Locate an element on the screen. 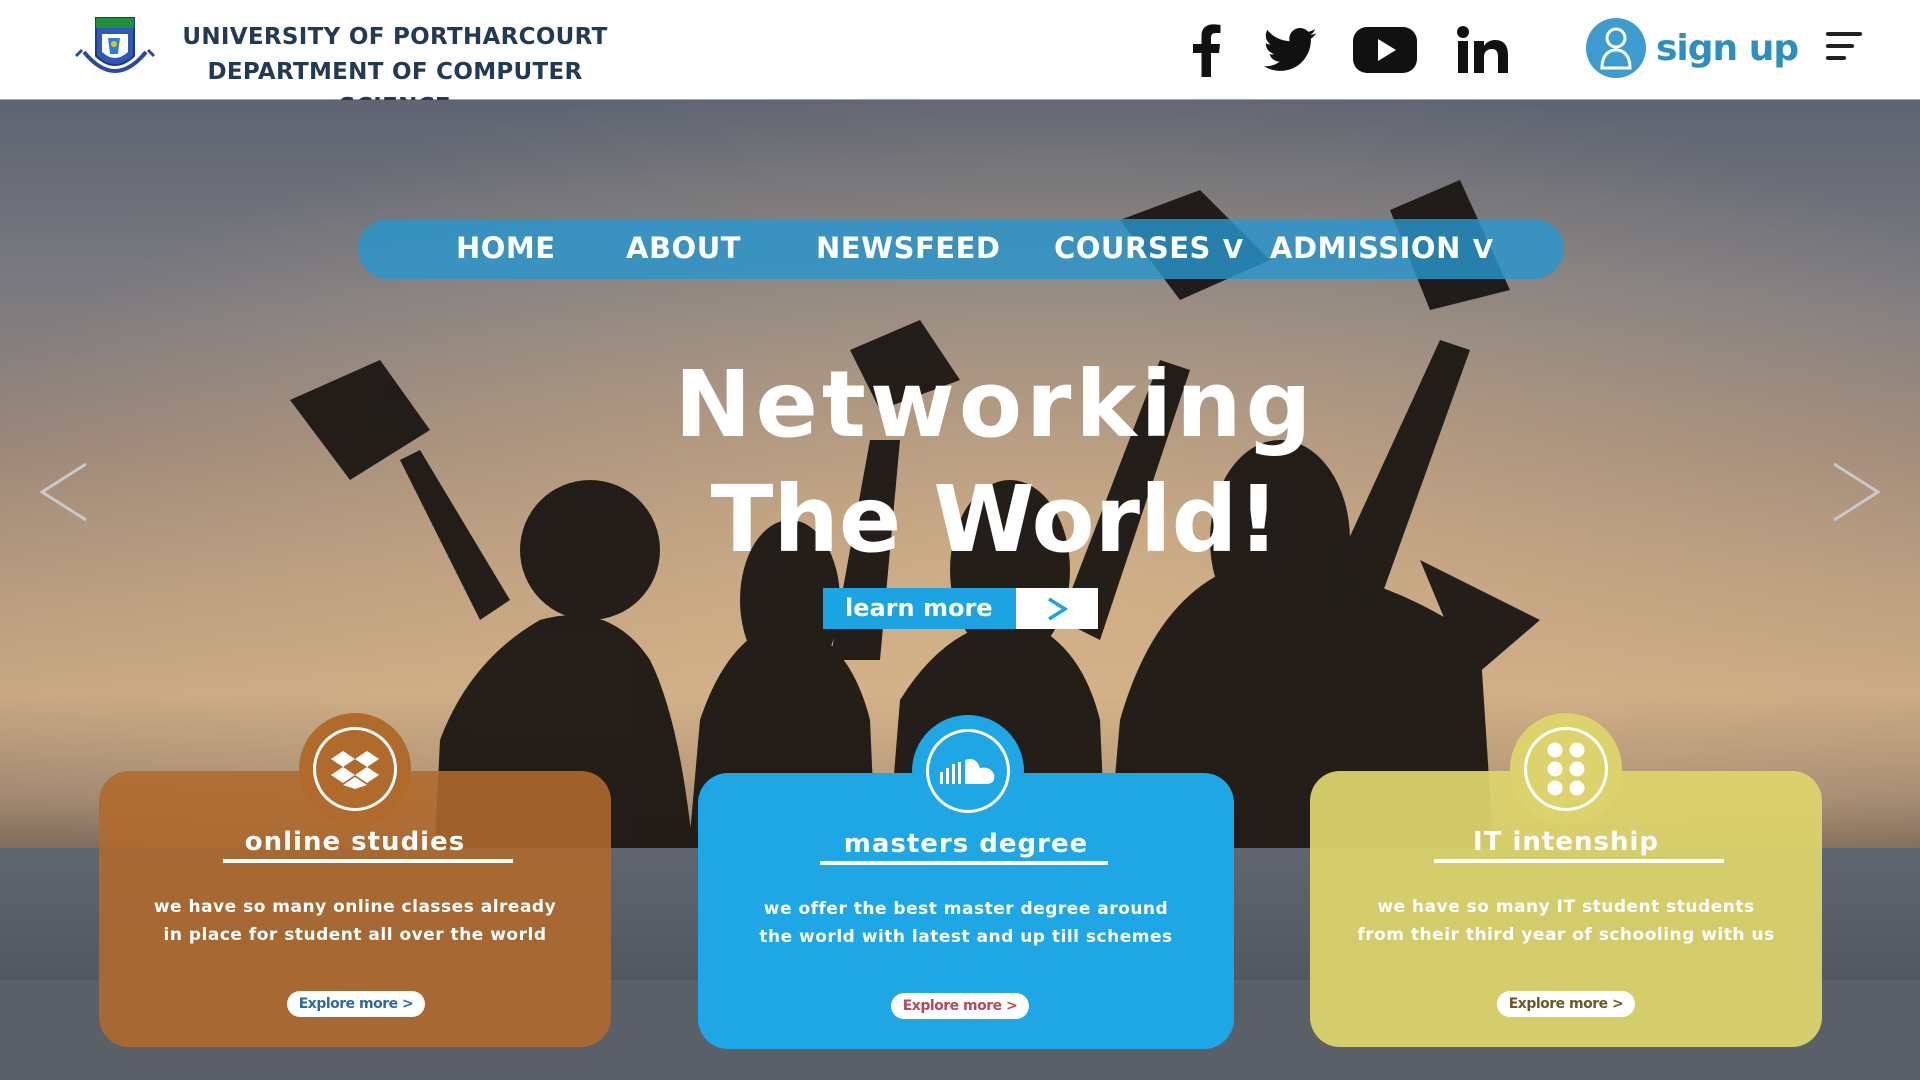 The image size is (1920, 1080). signup-button: sign up is located at coordinates (1692, 48).